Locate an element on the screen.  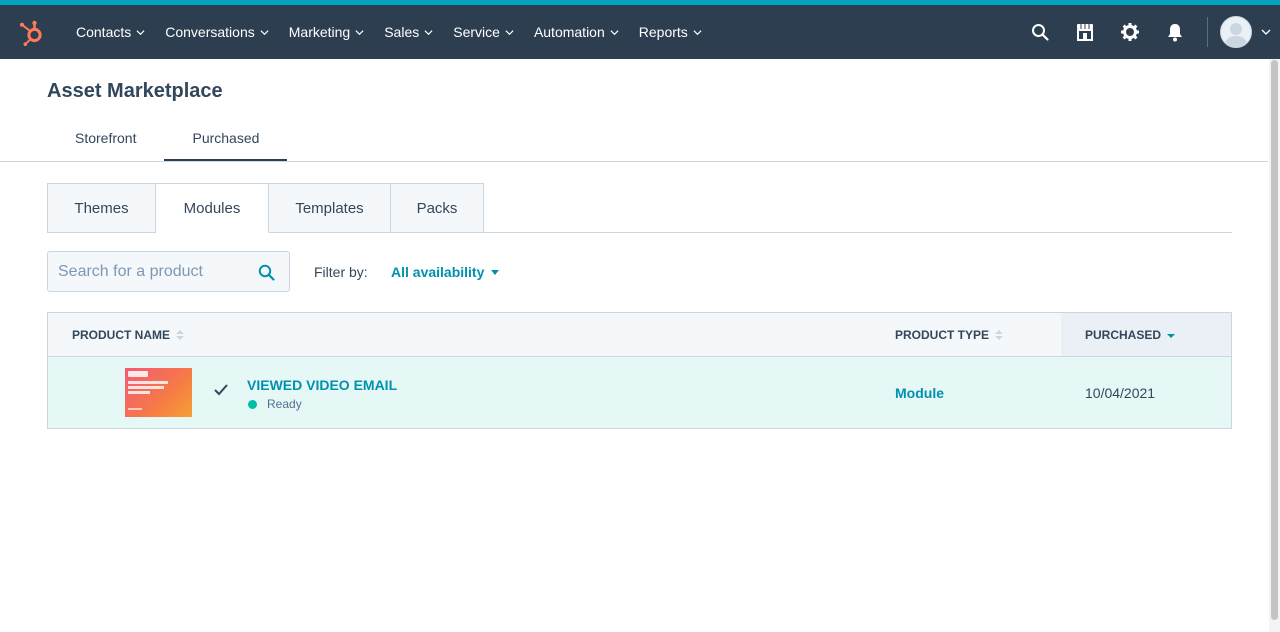
tab-themes: Themes is located at coordinates (101, 208).